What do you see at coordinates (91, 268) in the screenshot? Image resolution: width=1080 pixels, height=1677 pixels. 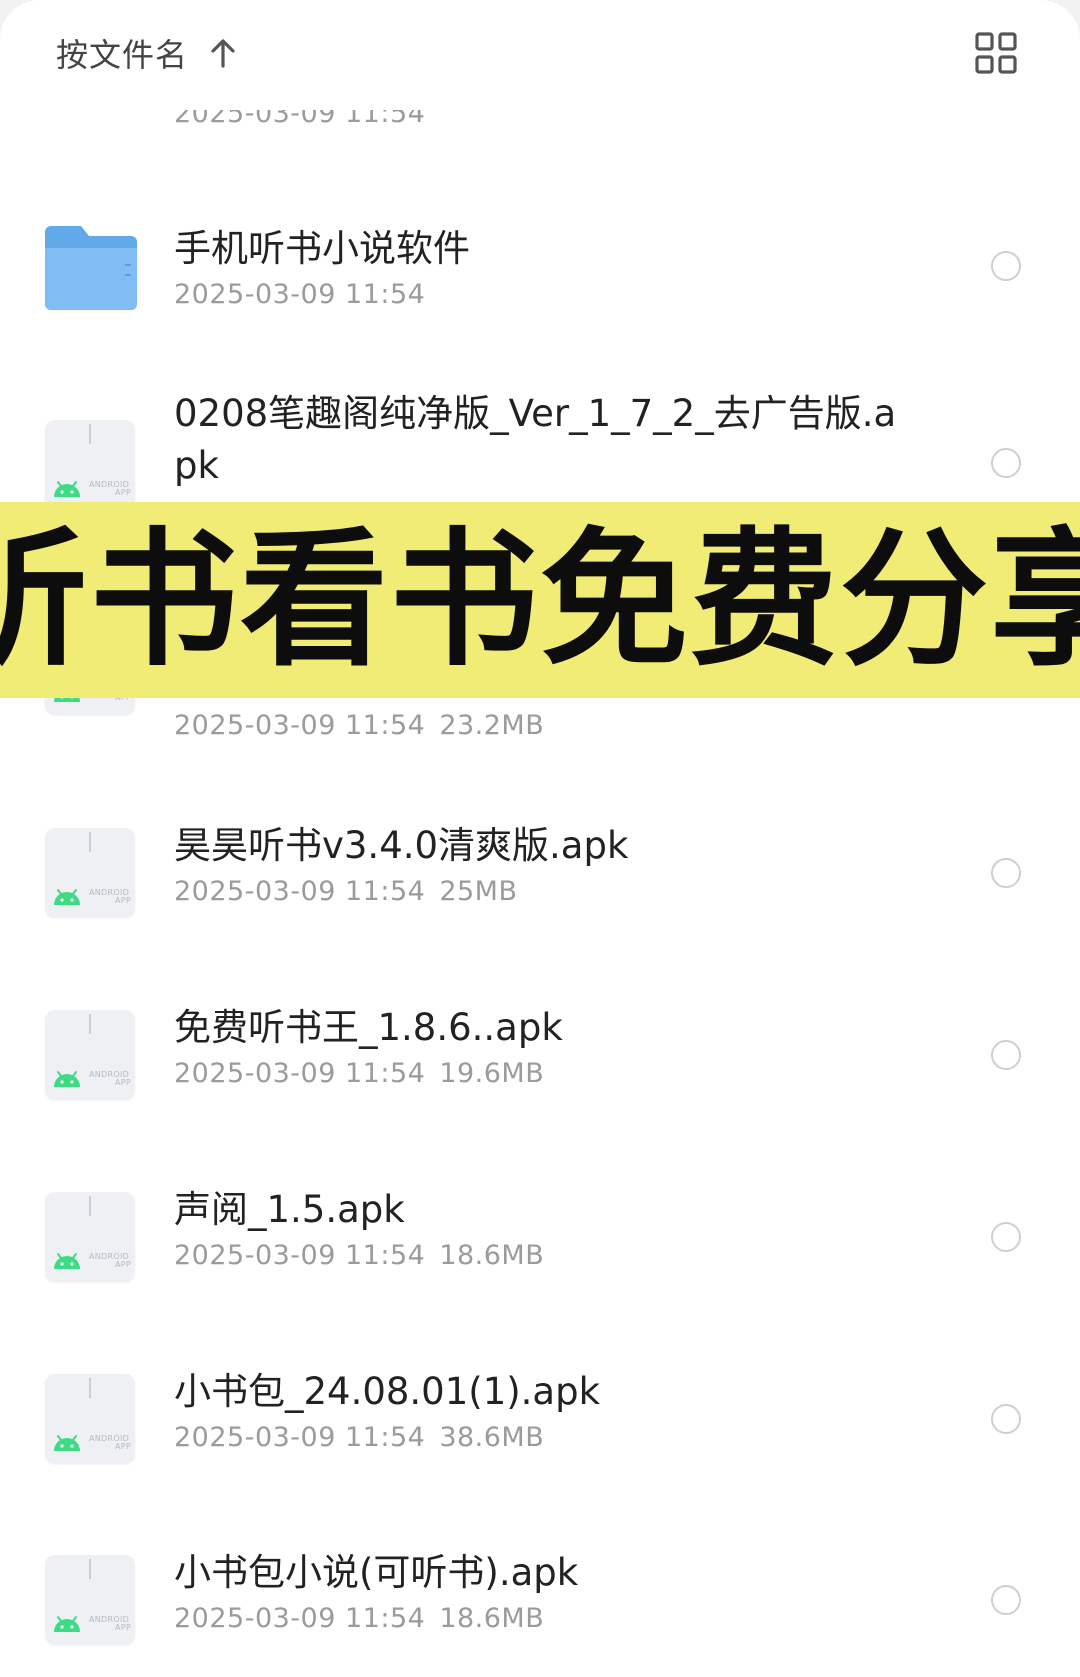 I see `folder-icon` at bounding box center [91, 268].